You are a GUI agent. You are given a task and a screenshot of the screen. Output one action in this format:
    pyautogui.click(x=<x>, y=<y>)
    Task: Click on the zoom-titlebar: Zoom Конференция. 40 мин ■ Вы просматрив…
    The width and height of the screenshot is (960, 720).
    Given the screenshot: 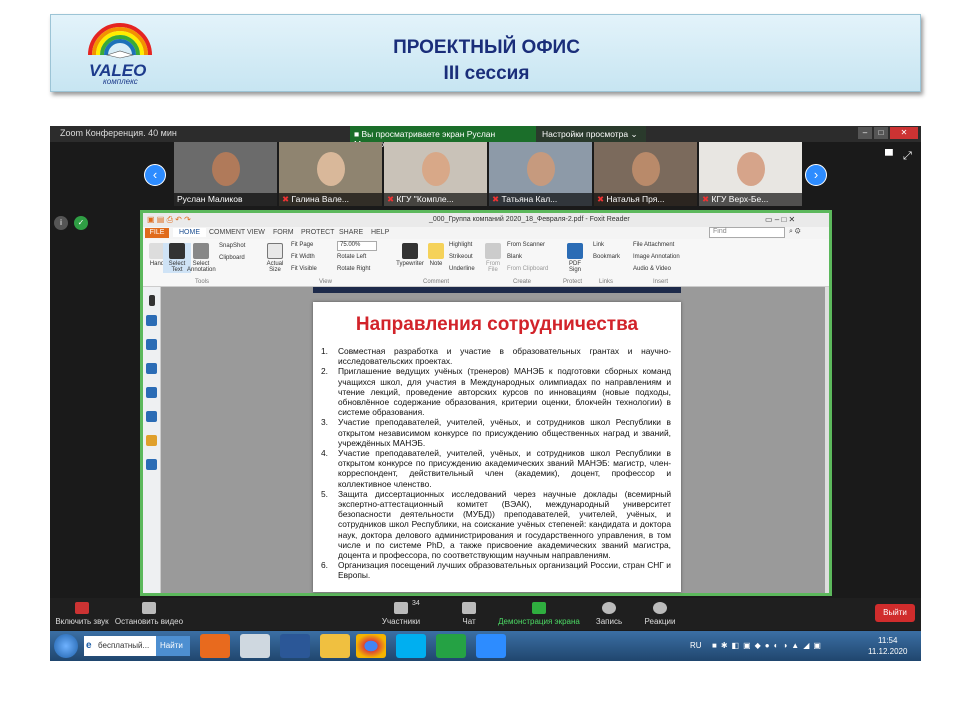 What is the action you would take?
    pyautogui.click(x=485, y=137)
    